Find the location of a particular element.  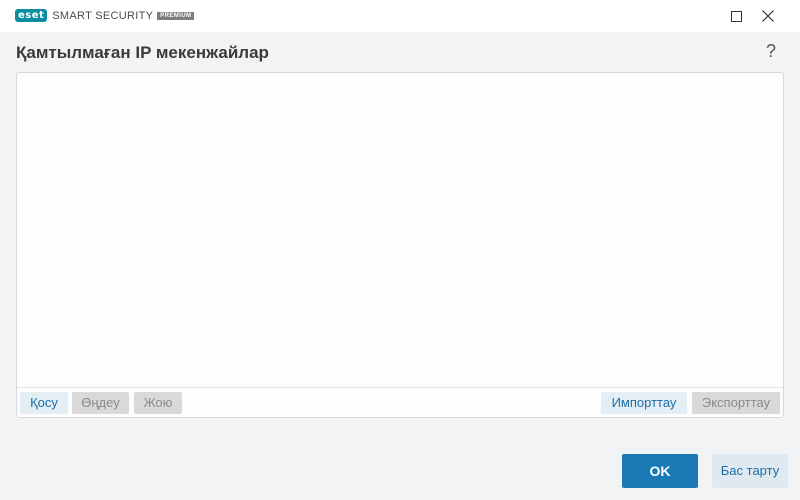

help-icon: ? is located at coordinates (771, 51).